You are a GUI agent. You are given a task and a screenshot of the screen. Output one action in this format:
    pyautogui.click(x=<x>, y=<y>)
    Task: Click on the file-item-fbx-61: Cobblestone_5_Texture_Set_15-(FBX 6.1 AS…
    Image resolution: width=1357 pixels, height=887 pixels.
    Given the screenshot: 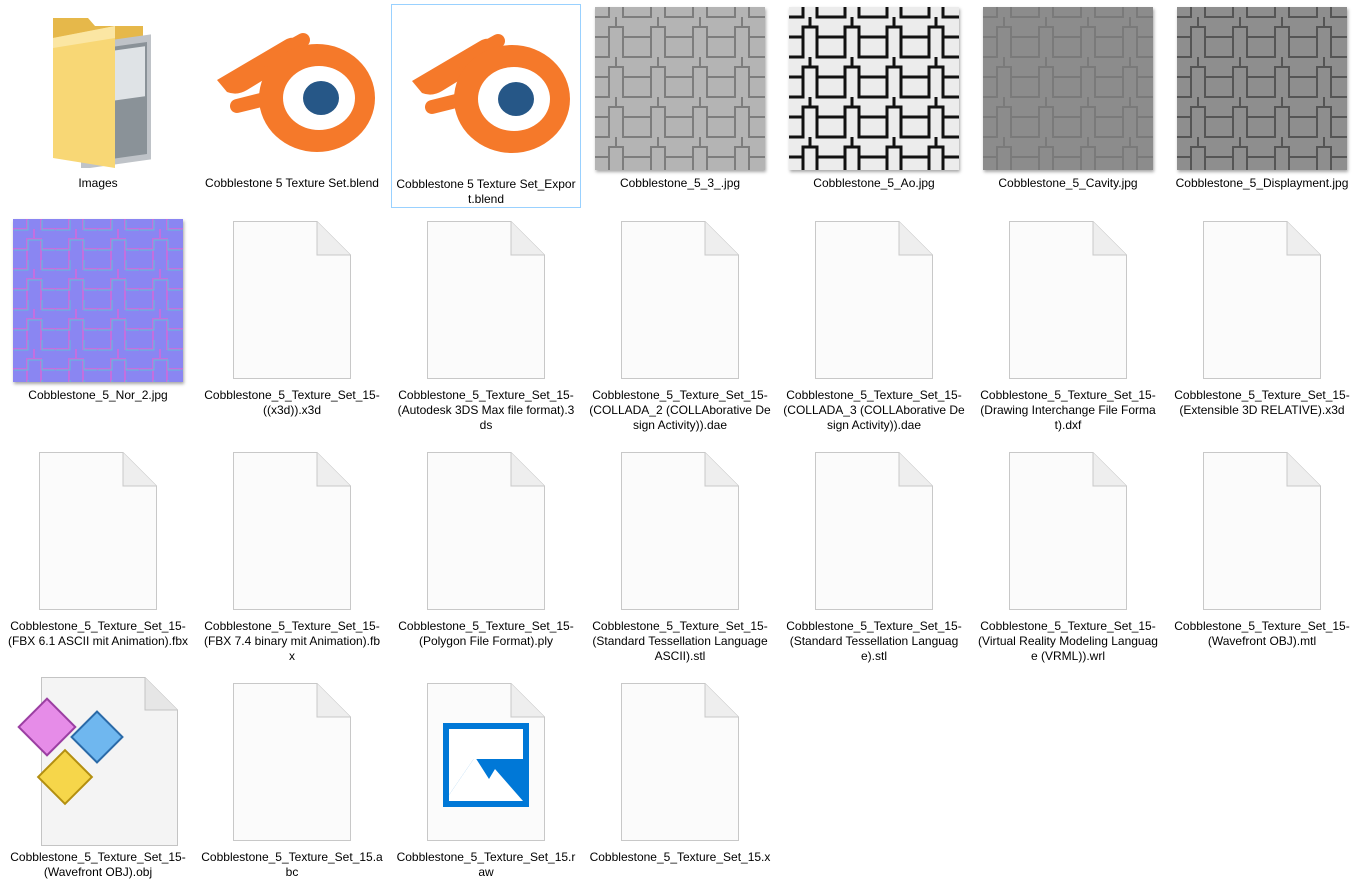 What is the action you would take?
    pyautogui.click(x=98, y=562)
    